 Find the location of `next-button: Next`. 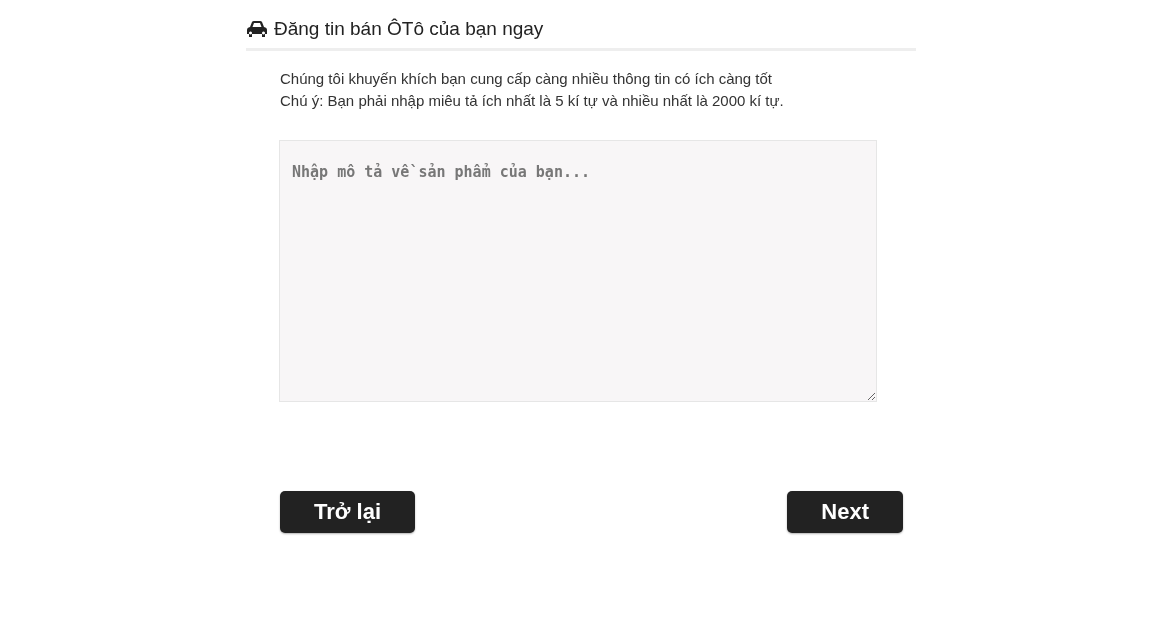

next-button: Next is located at coordinates (845, 512).